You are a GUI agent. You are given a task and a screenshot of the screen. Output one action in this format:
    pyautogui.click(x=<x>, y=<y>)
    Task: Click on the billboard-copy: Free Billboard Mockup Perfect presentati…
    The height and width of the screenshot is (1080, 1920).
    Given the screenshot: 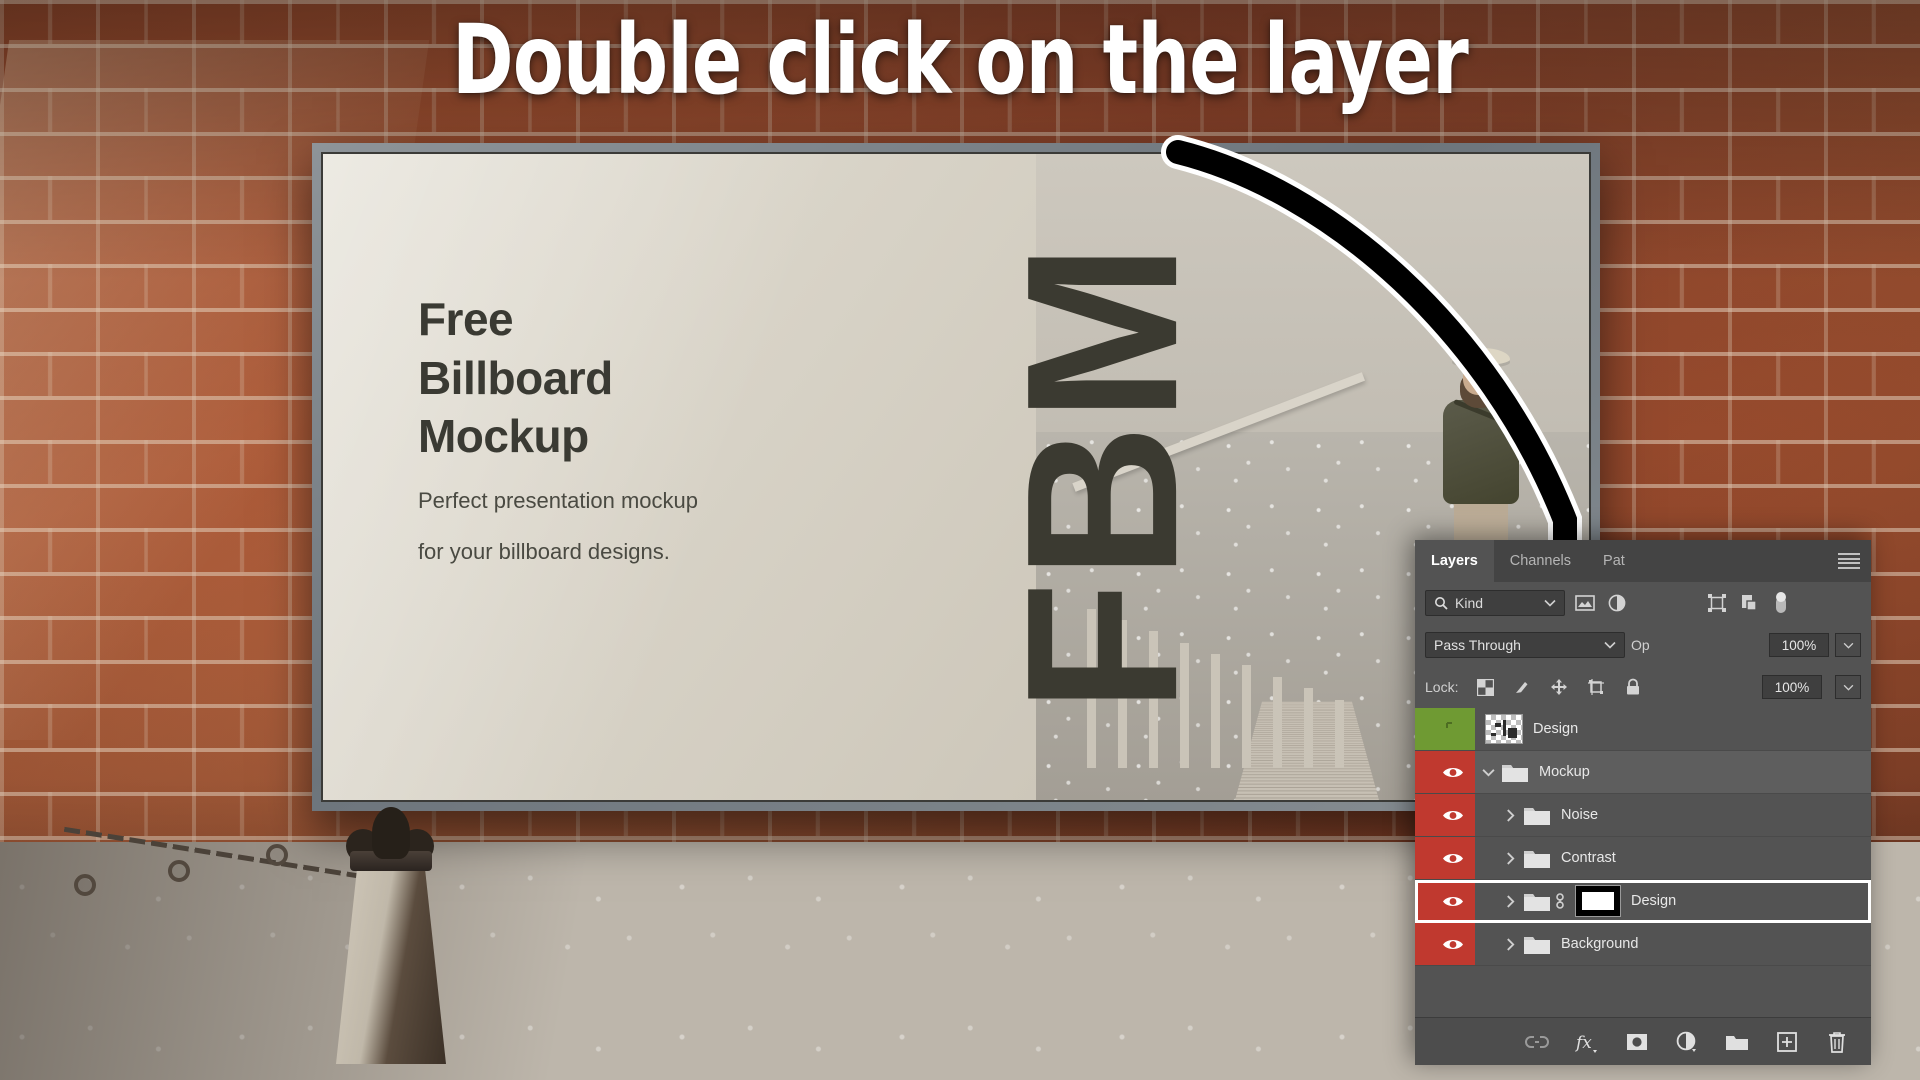 What is the action you would take?
    pyautogui.click(x=558, y=428)
    